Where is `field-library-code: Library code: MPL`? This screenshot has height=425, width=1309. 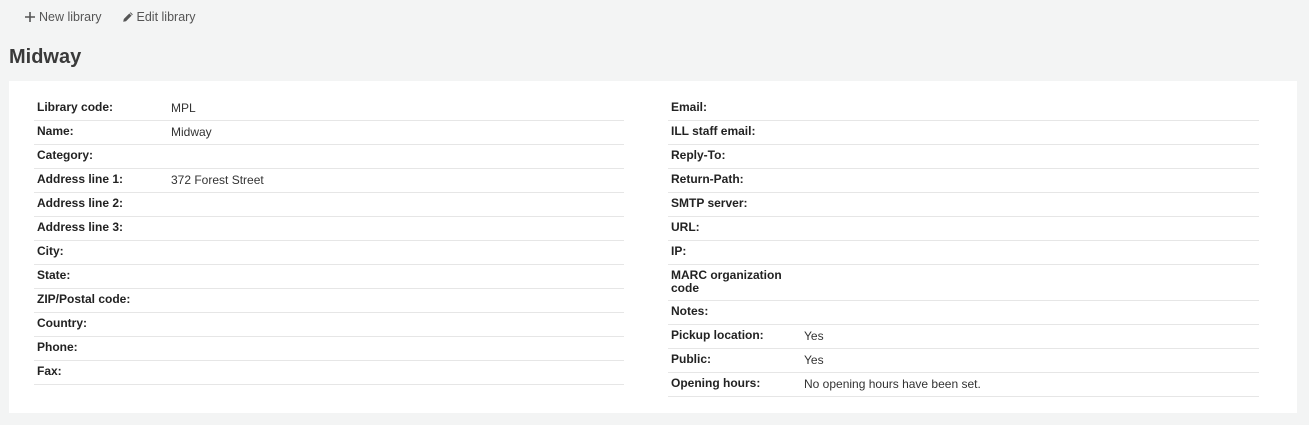 field-library-code: Library code: MPL is located at coordinates (329, 109).